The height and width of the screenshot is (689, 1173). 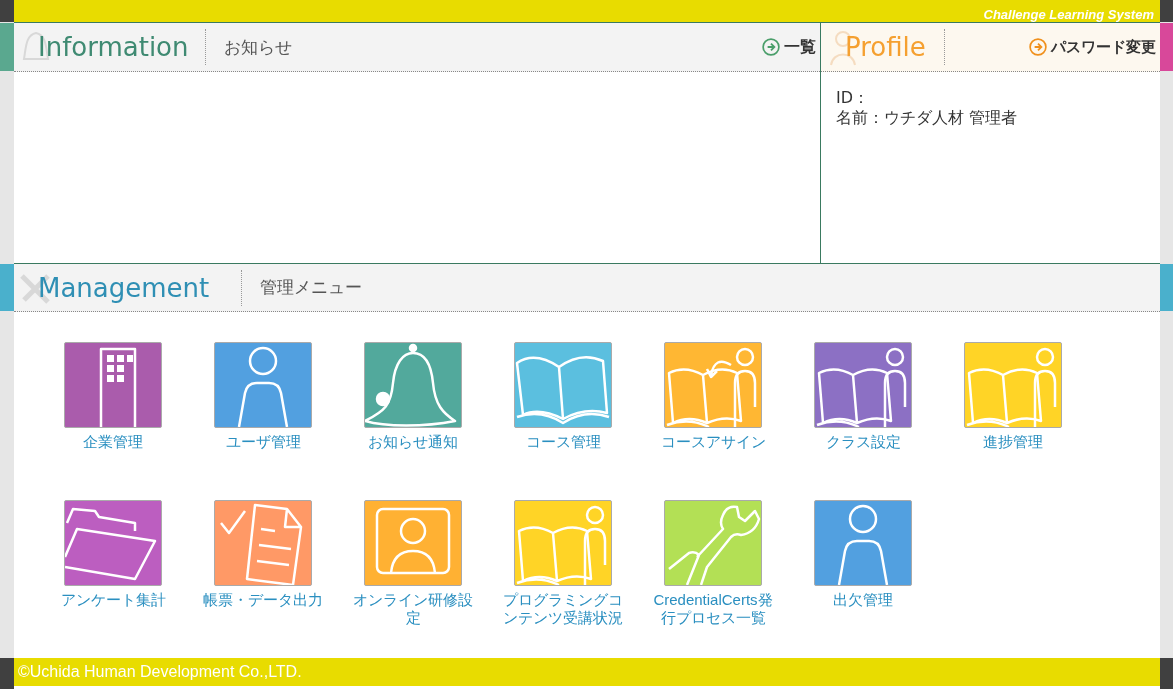 I want to click on menu-tile-label: コース管理, so click(x=563, y=442).